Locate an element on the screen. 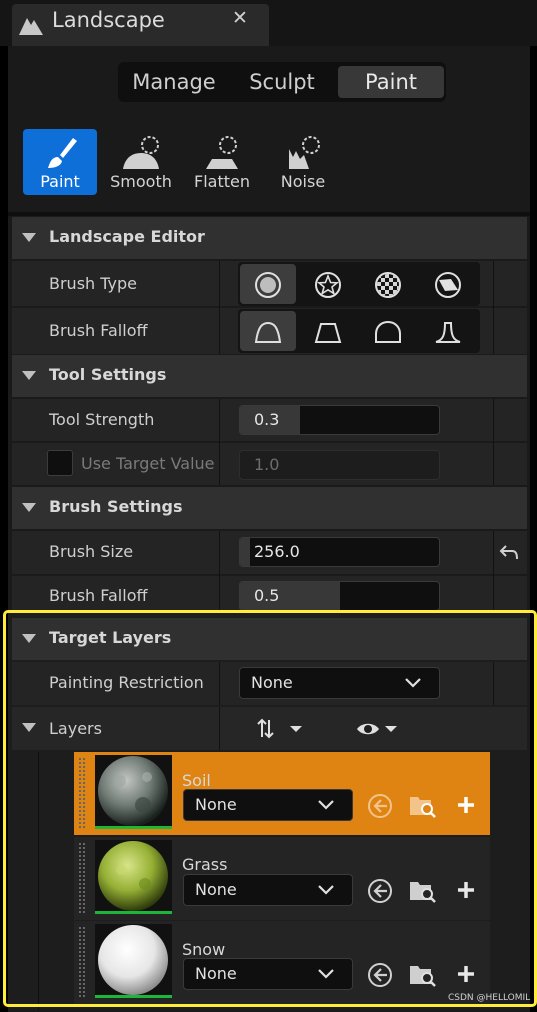 This screenshot has height=1012, width=537. sort-icon is located at coordinates (281, 729).